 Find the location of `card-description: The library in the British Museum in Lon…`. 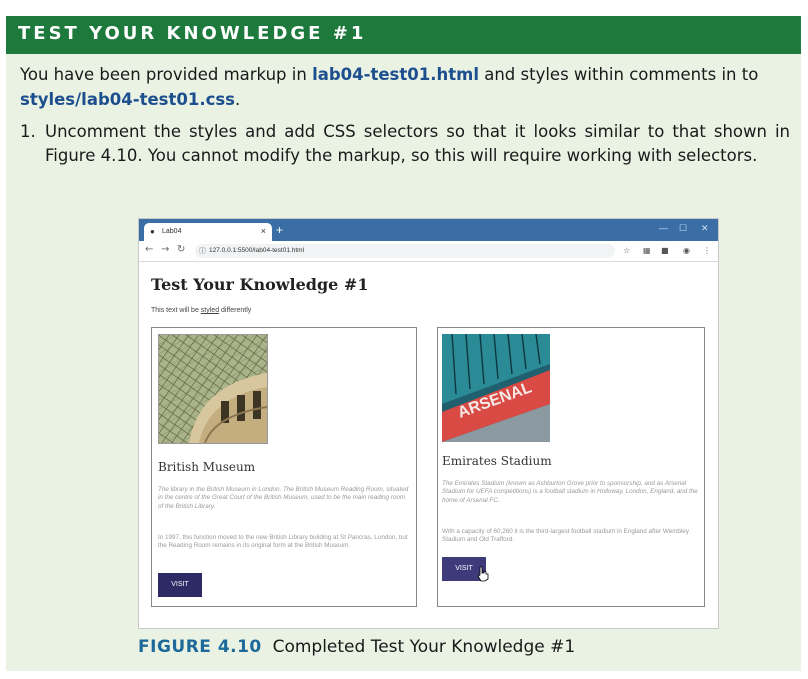

card-description: The library in the British Museum in Lon… is located at coordinates (283, 498).